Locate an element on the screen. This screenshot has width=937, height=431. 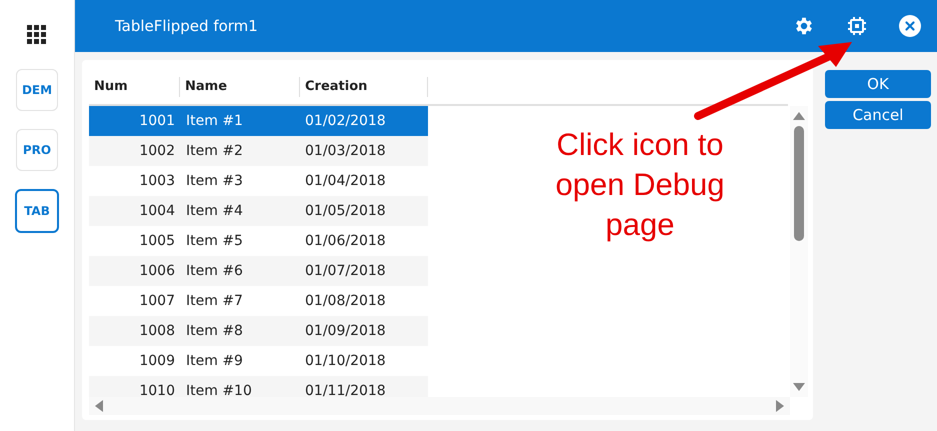
creation-cell-text: 01/02/2018 is located at coordinates (345, 121).